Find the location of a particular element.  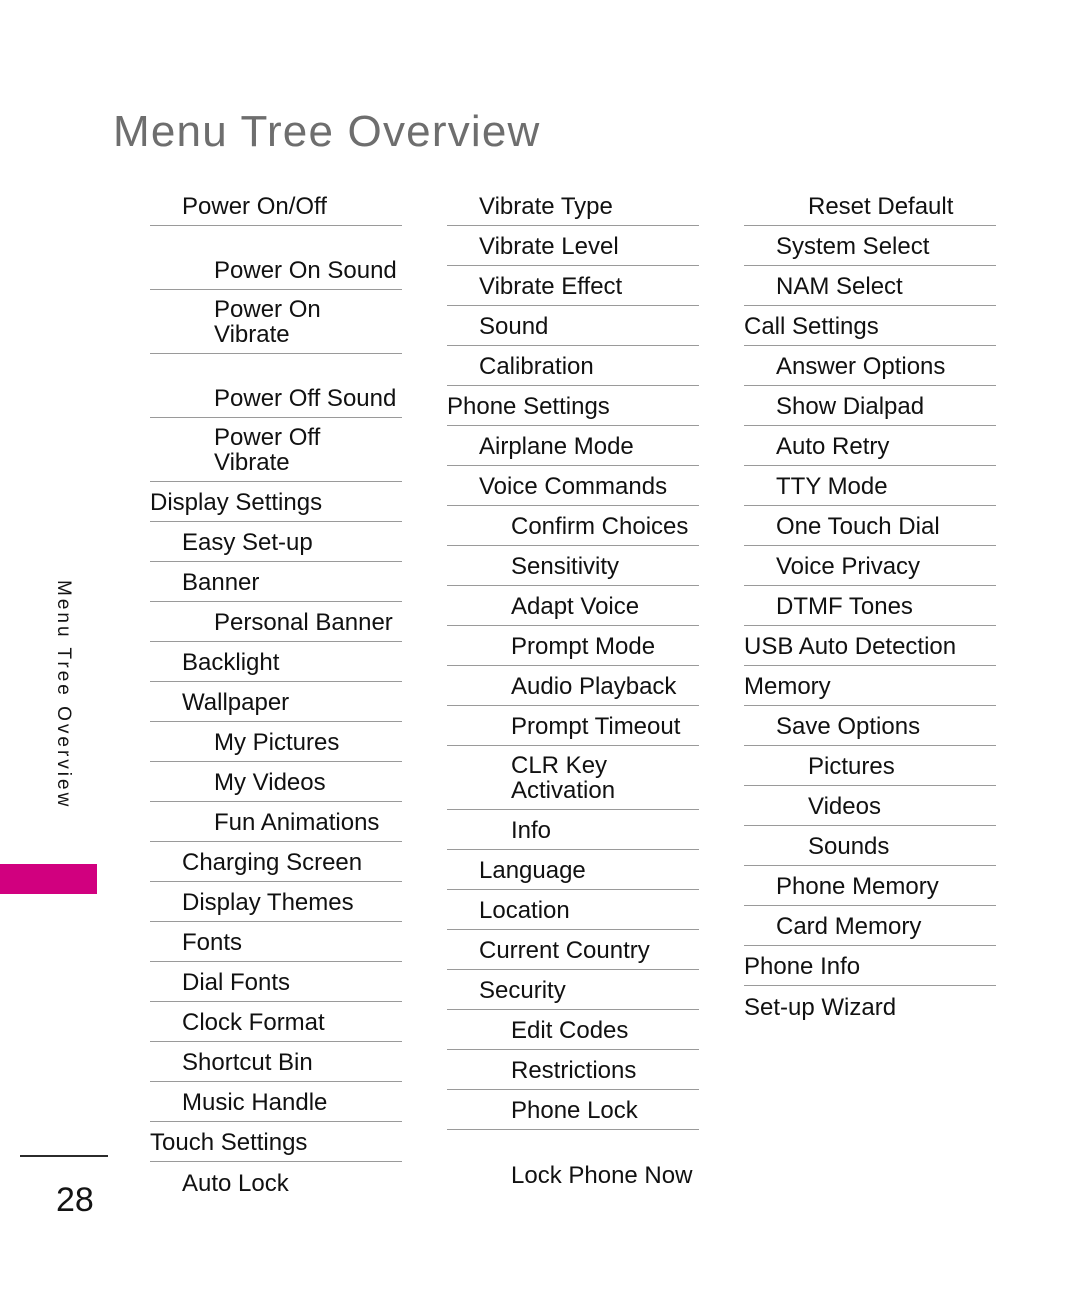

menu-tree-item-label: One Touch Dial is located at coordinates (858, 527).